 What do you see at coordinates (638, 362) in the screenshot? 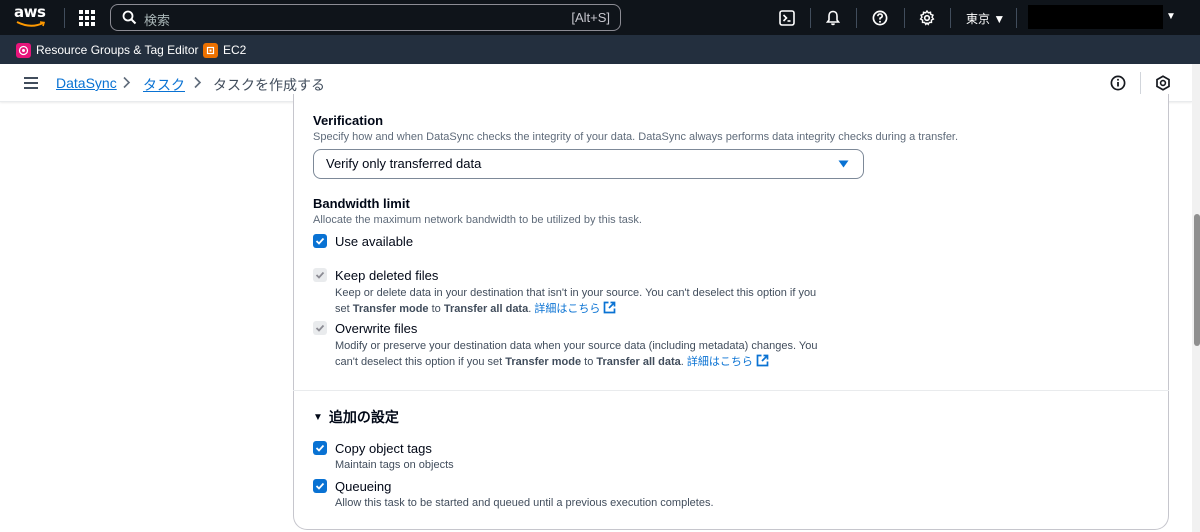
I see `overwrite-desc-bold2: Transfer all data` at bounding box center [638, 362].